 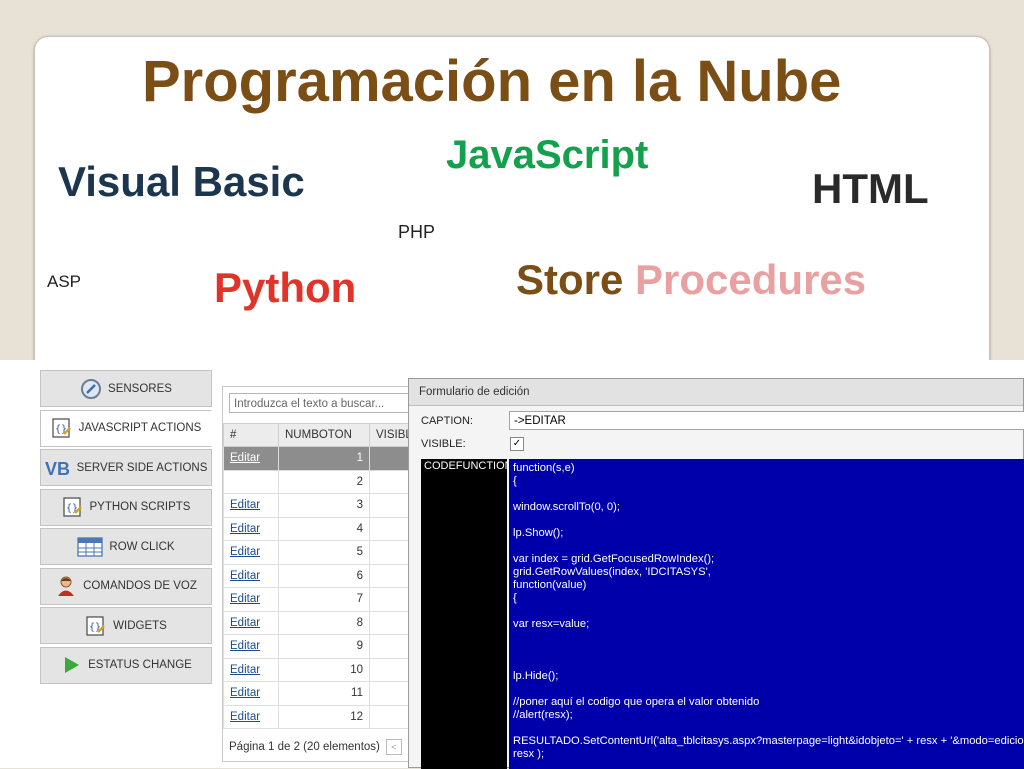 What do you see at coordinates (90, 547) in the screenshot?
I see `grid-icon` at bounding box center [90, 547].